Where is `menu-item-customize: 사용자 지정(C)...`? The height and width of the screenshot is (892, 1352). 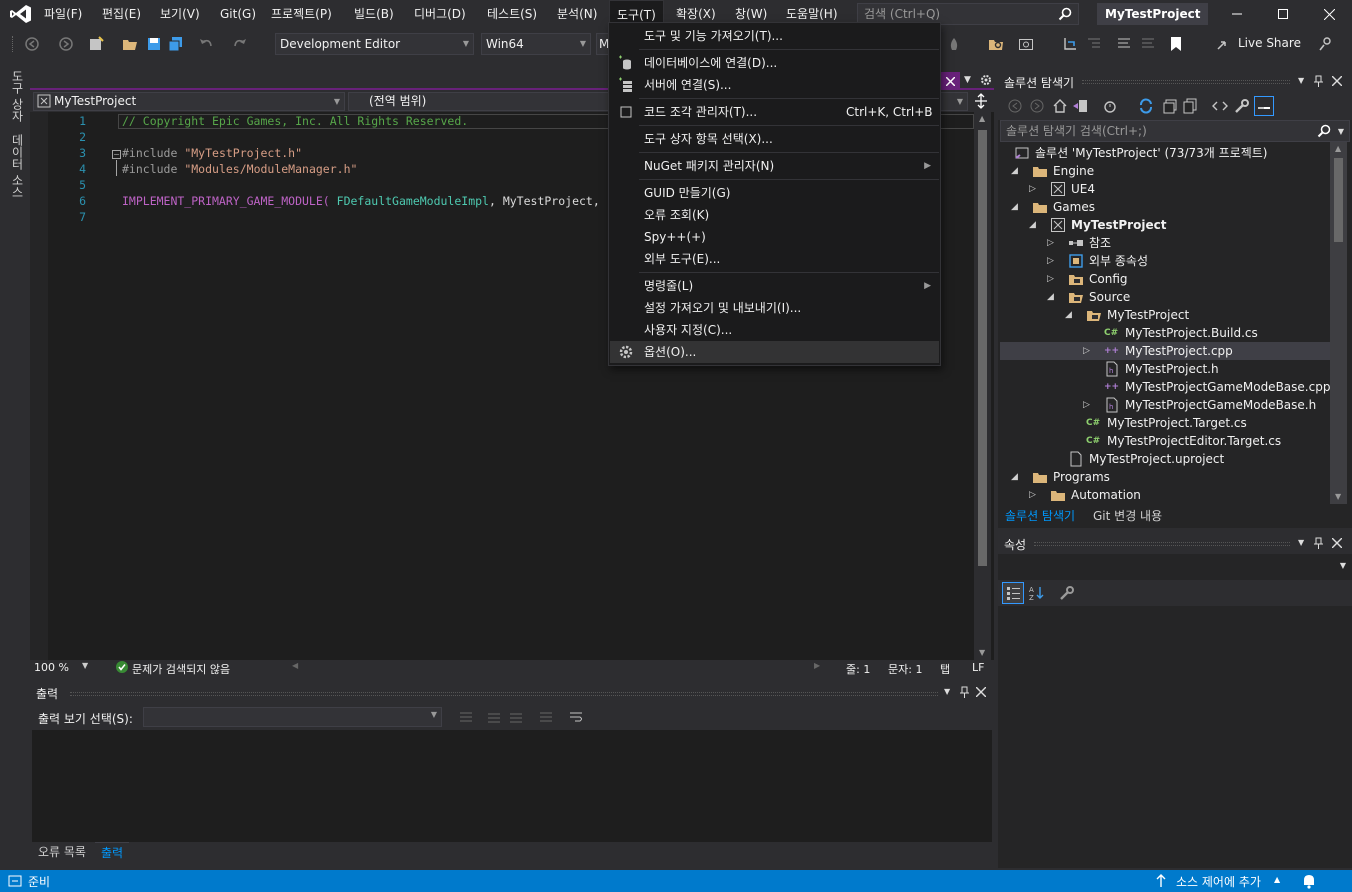 menu-item-customize: 사용자 지정(C)... is located at coordinates (774, 330).